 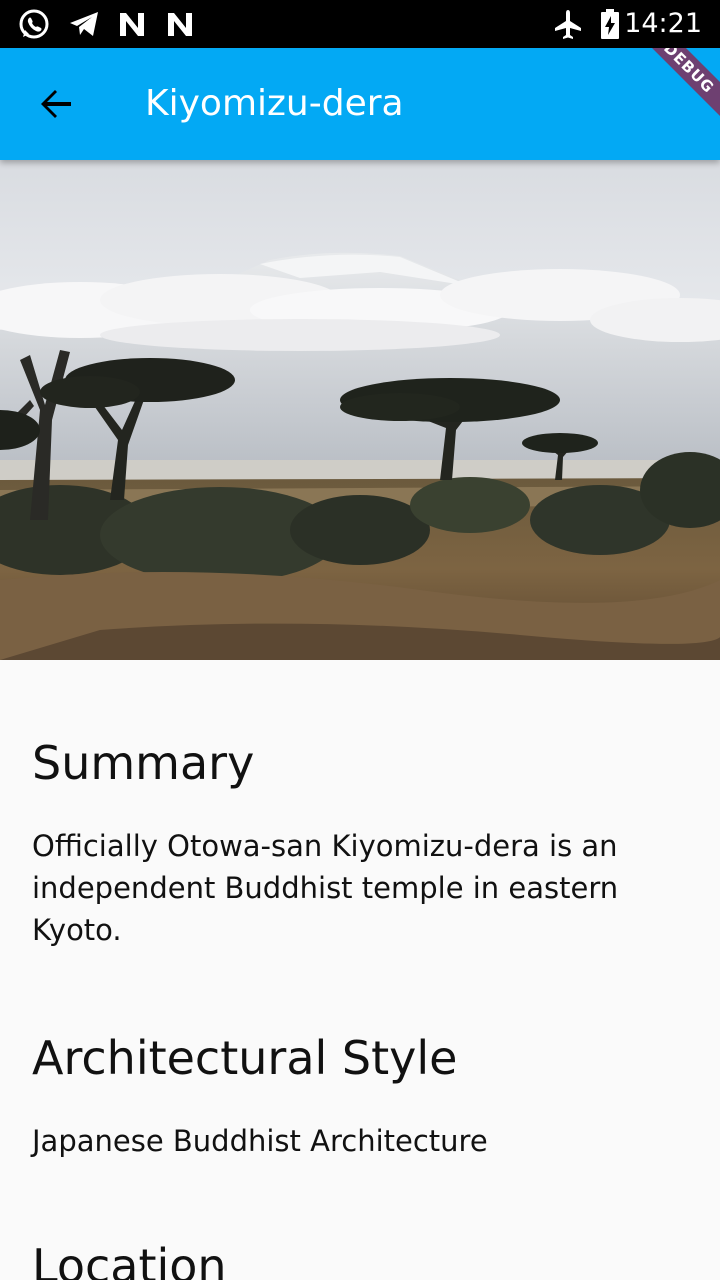 What do you see at coordinates (129, 1259) in the screenshot?
I see `section-heading-location: Location` at bounding box center [129, 1259].